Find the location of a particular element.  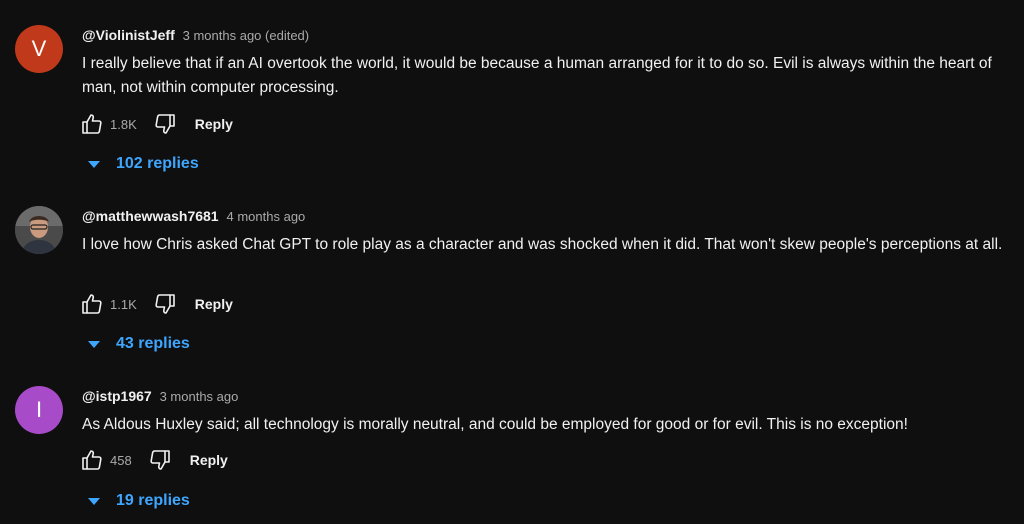

comment-actions: 1.1K Reply is located at coordinates (155, 304).